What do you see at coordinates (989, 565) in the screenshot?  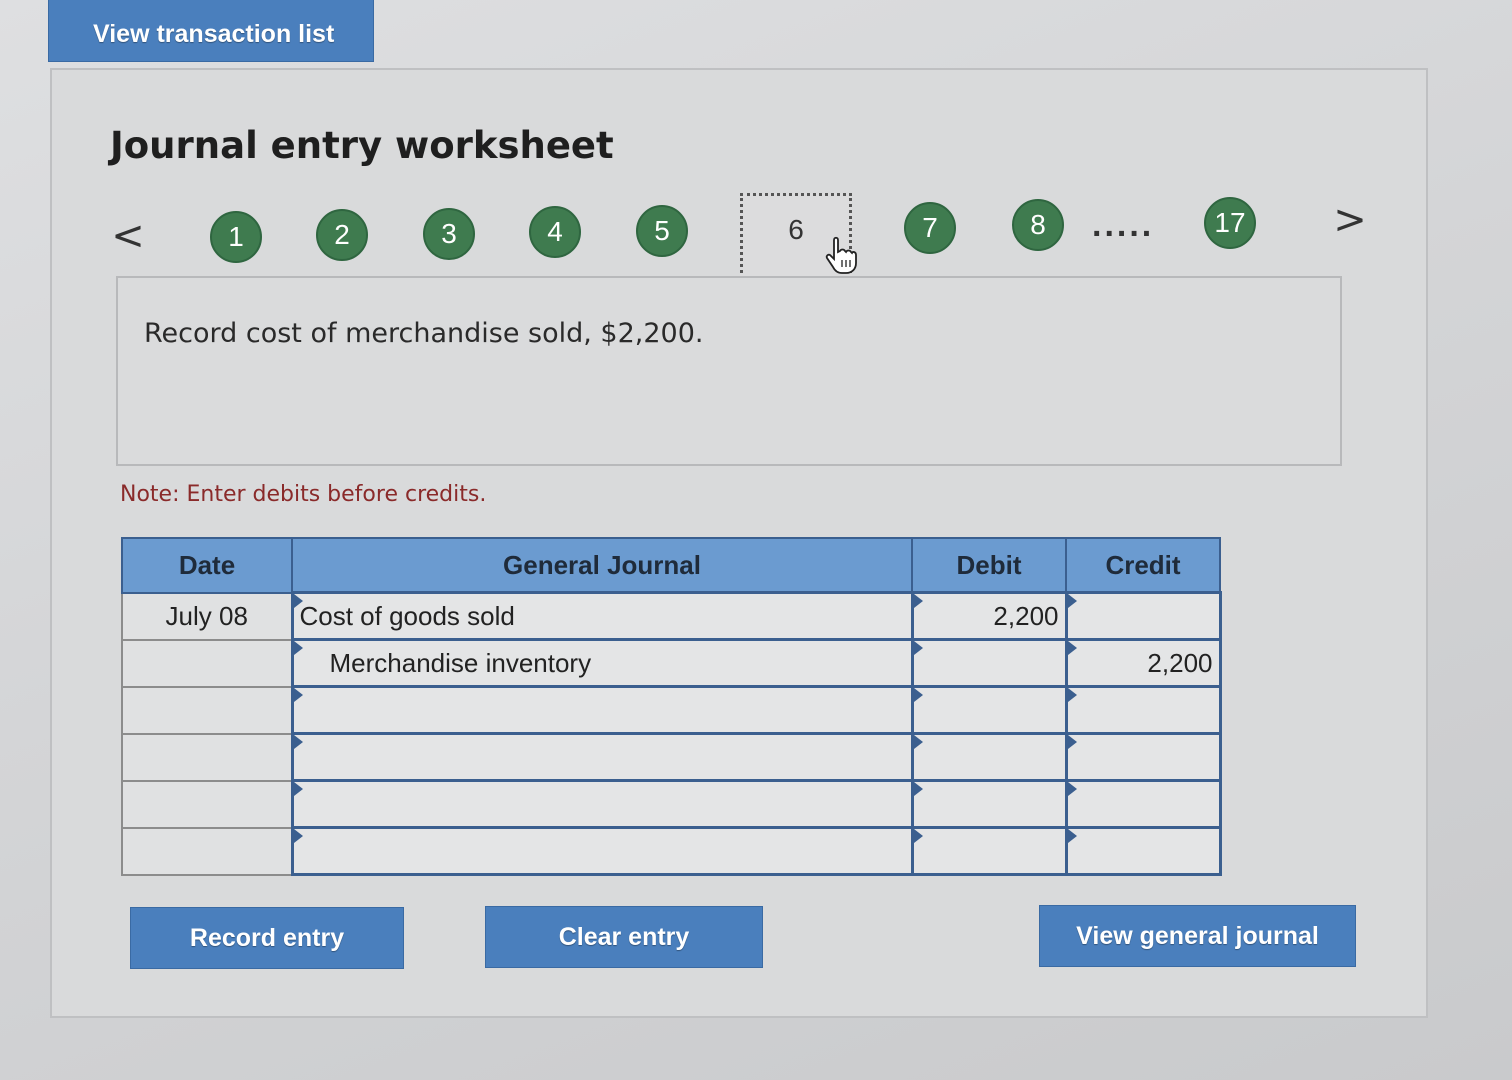 I see `debit-column-header: Debit` at bounding box center [989, 565].